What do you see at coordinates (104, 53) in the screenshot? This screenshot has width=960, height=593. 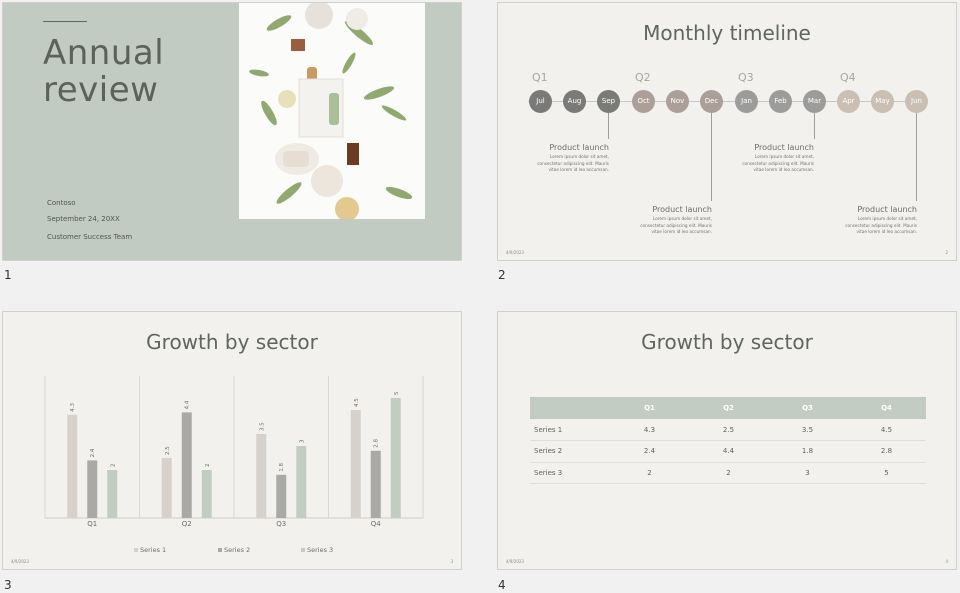 I see `title-line-1: Annual` at bounding box center [104, 53].